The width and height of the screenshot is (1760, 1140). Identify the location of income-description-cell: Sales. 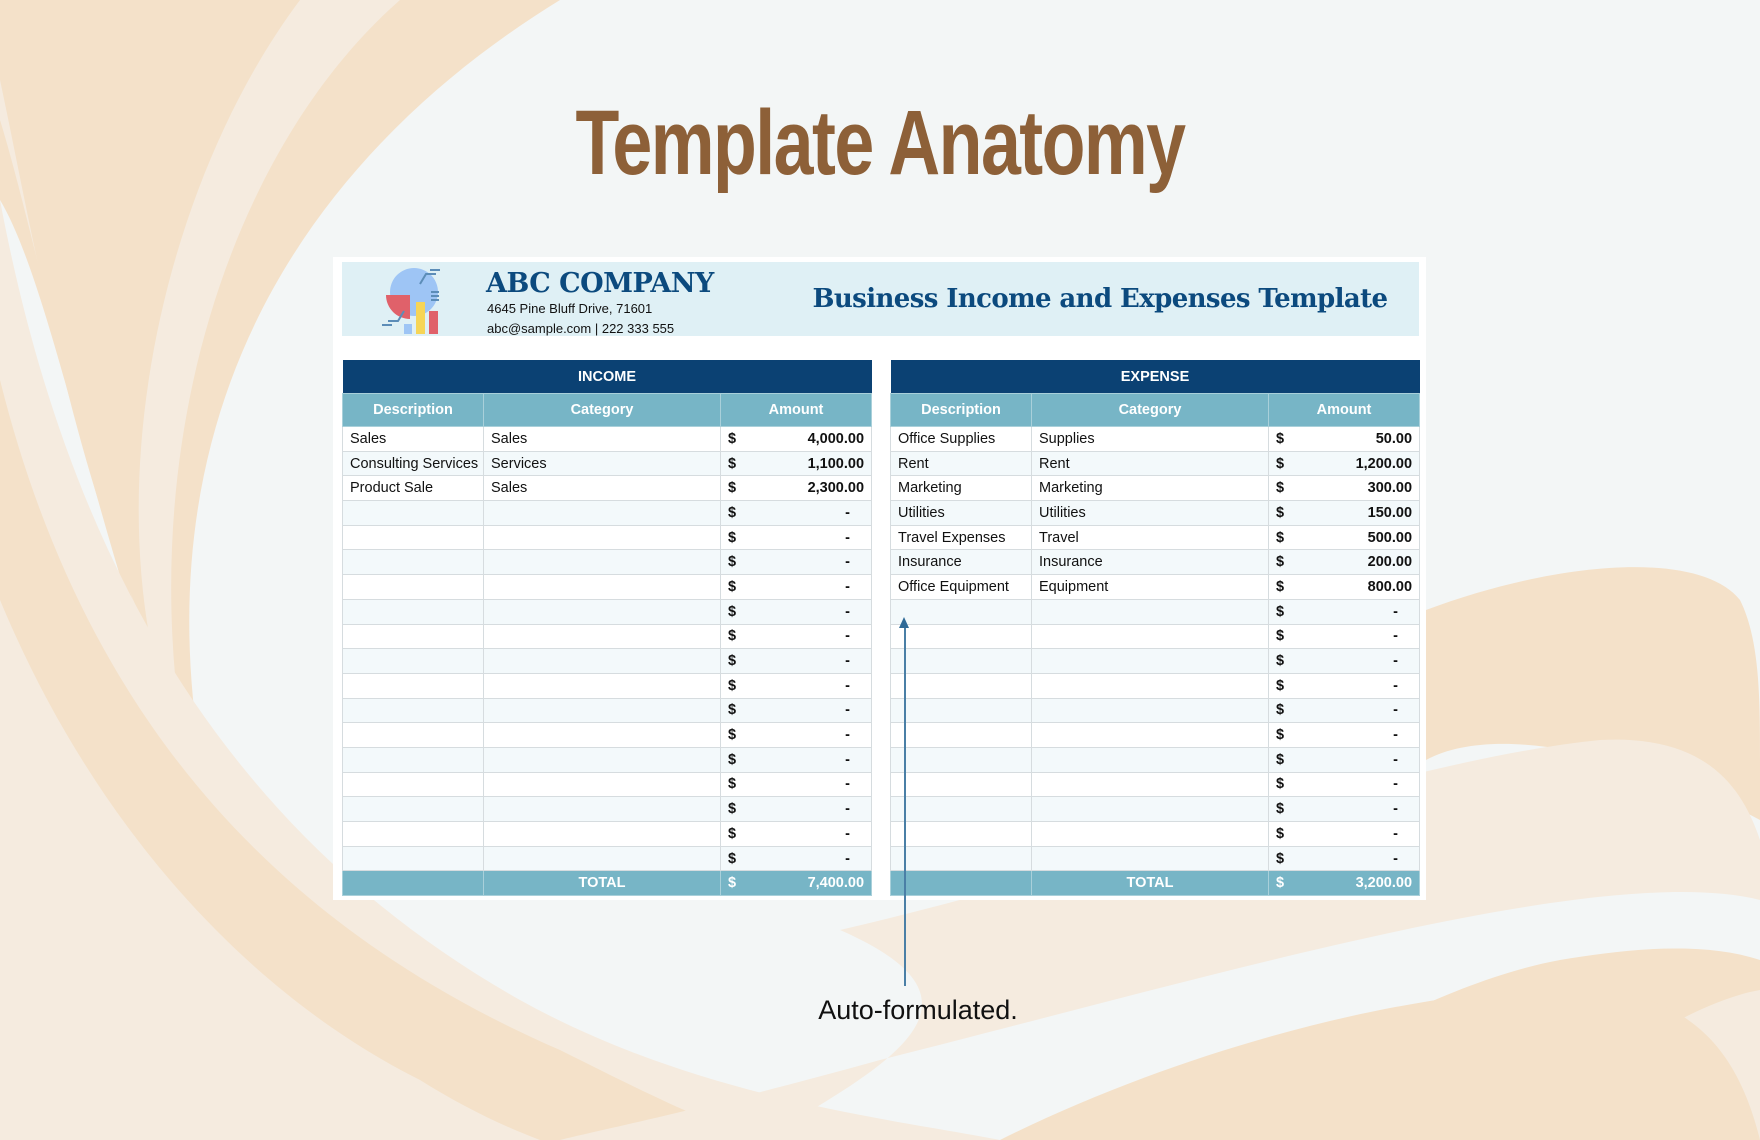
(413, 439).